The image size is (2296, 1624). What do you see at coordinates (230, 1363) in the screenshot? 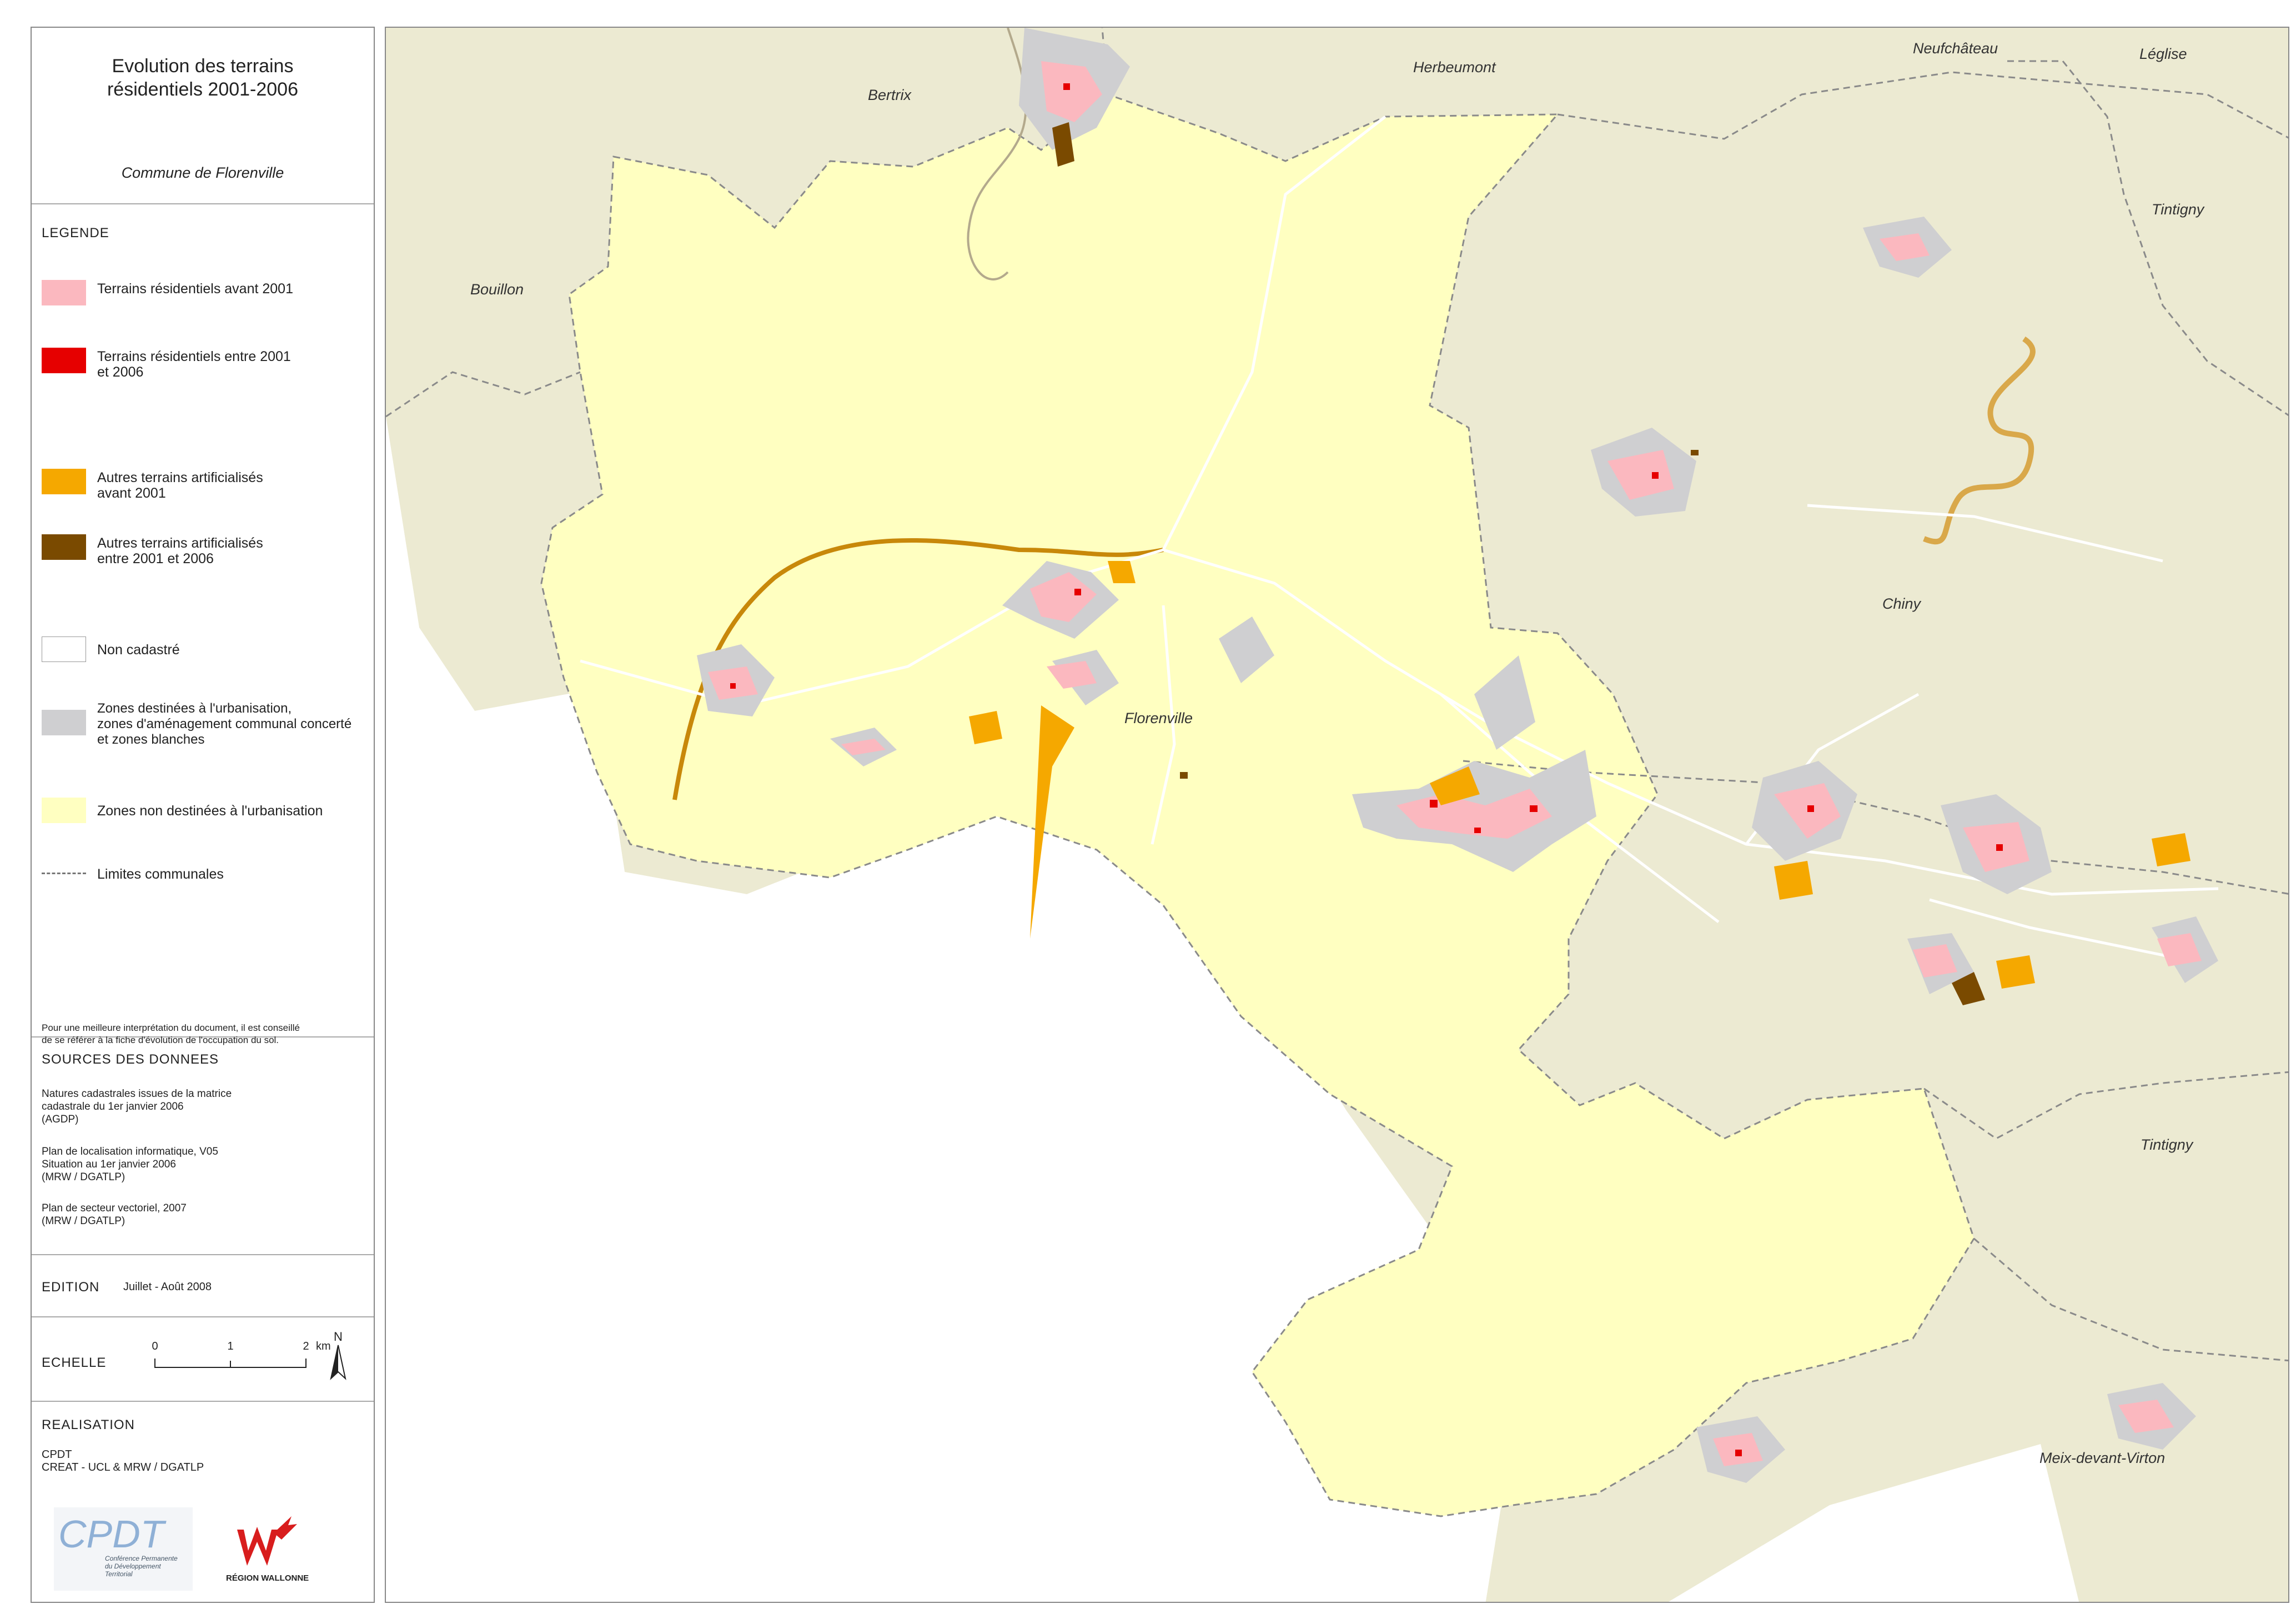
I see `scale-ruler` at bounding box center [230, 1363].